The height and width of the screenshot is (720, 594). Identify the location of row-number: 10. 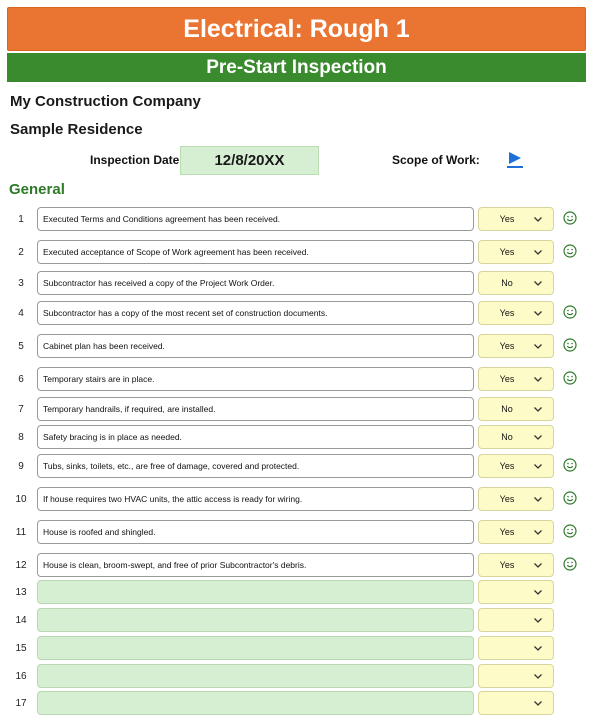
(21, 499).